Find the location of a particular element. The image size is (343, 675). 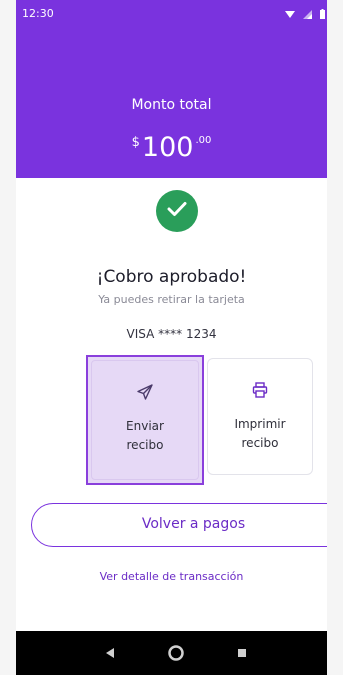

amount-label: Monto total is located at coordinates (171, 105).